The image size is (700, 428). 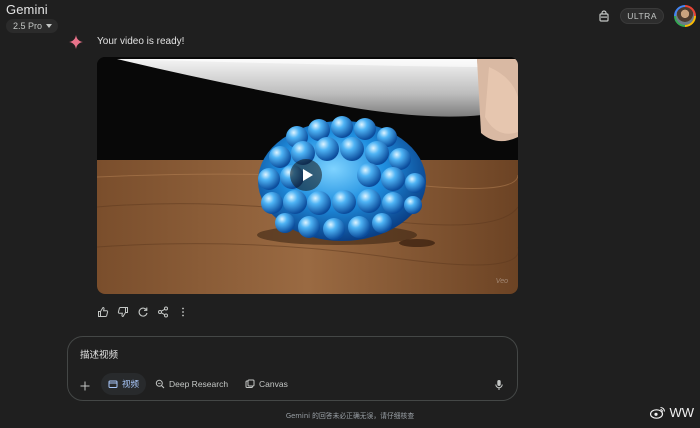 I want to click on prompt-composer: 视频 Deep Research Canvas, so click(x=292, y=368).